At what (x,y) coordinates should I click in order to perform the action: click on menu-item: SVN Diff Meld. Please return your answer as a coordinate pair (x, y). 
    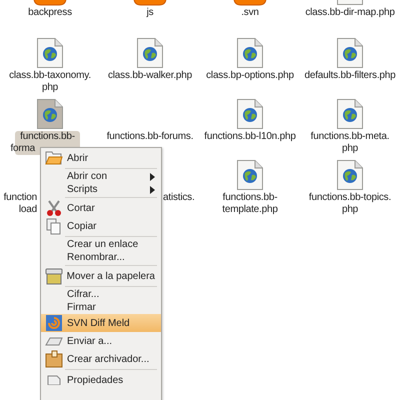
    Looking at the image, I should click on (101, 323).